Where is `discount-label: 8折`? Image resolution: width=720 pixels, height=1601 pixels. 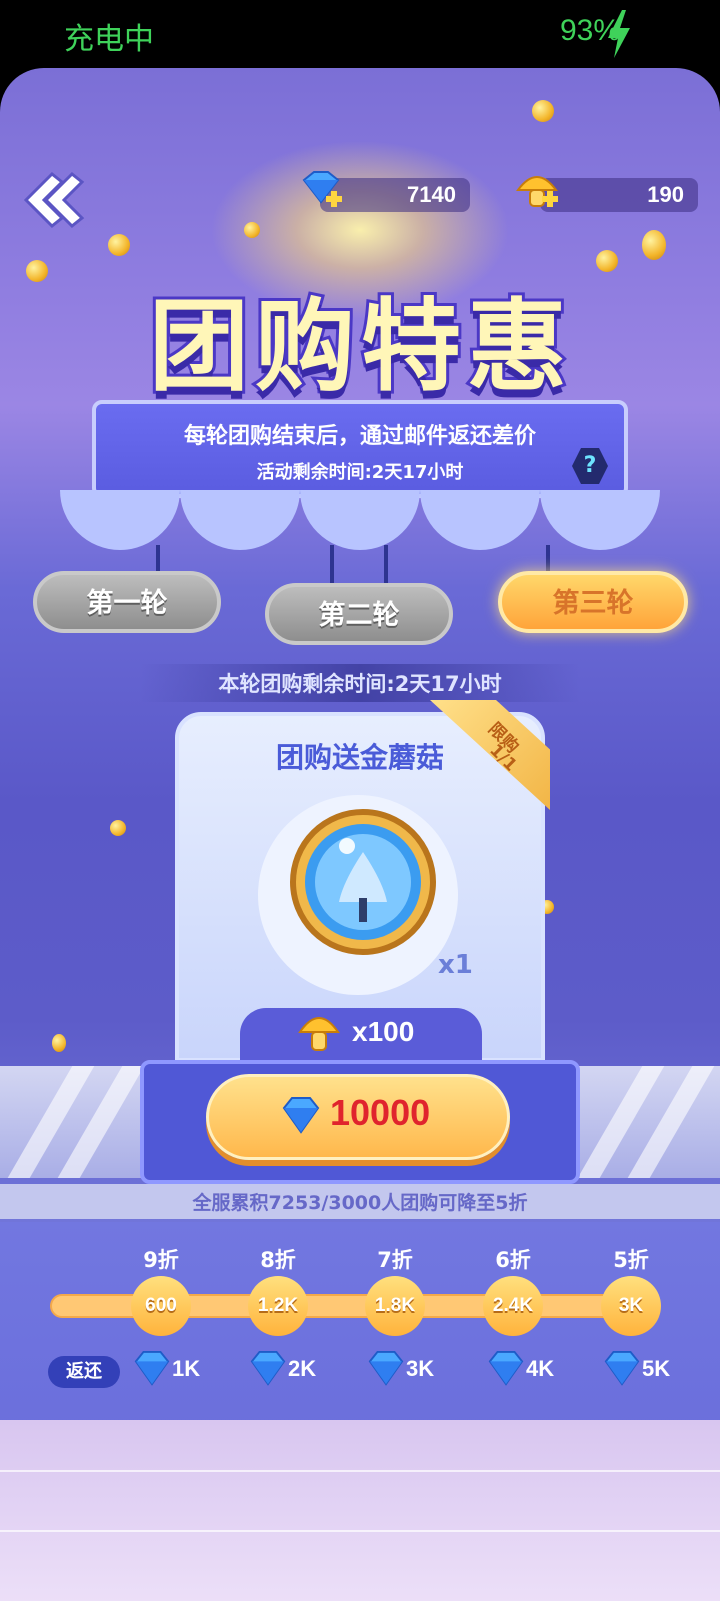
discount-label: 8折 is located at coordinates (278, 1260).